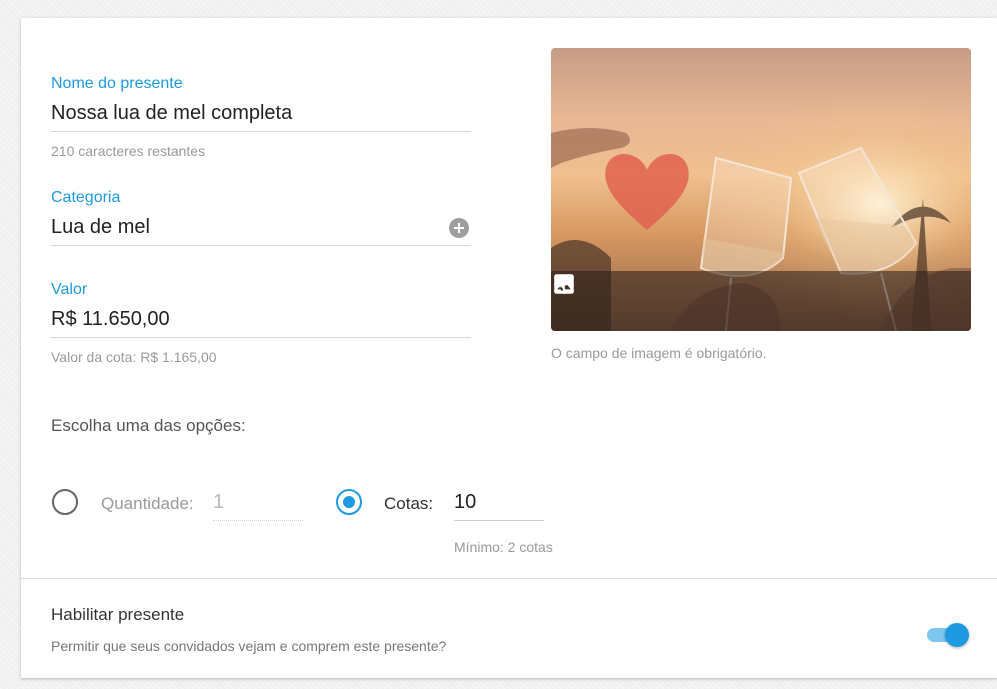 The width and height of the screenshot is (997, 689). Describe the element at coordinates (957, 635) in the screenshot. I see `toggle-thumb` at that location.